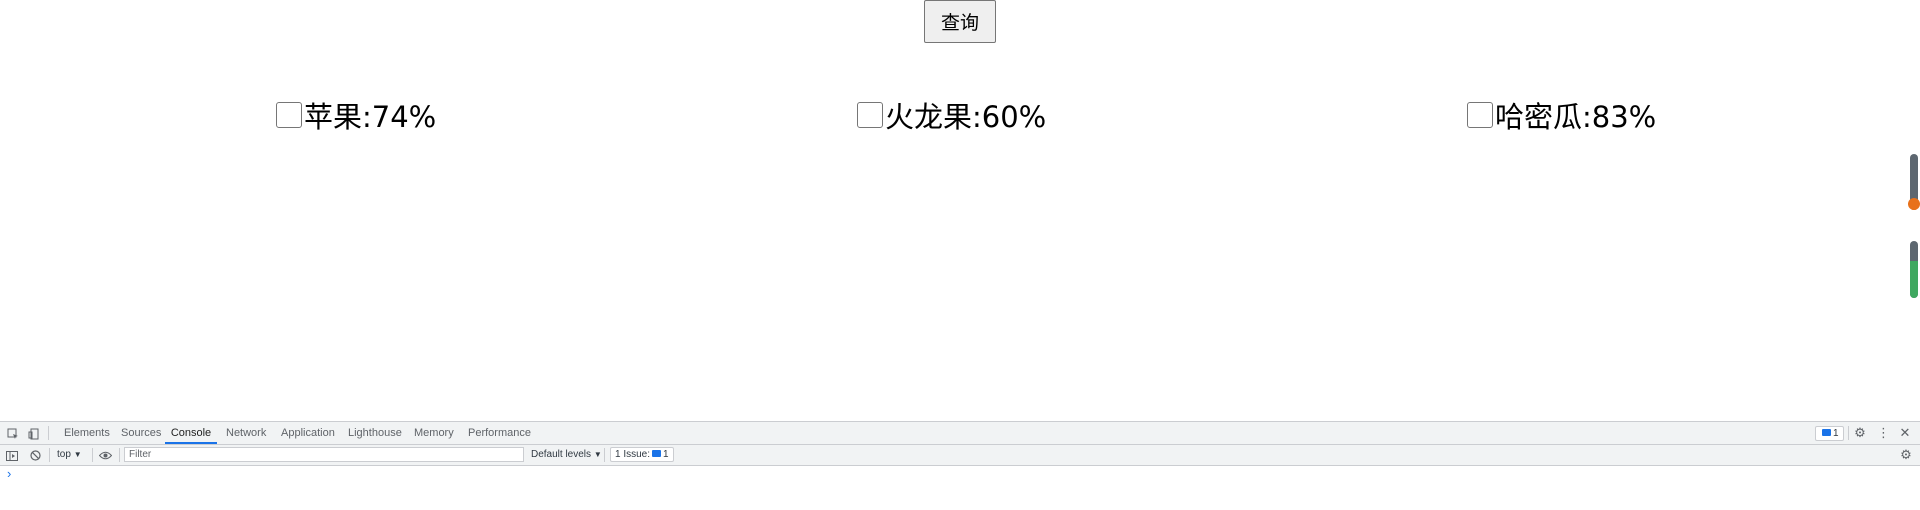 The width and height of the screenshot is (1920, 510). I want to click on fruit-item-dragonfruit: 火龙果:60%, so click(951, 116).